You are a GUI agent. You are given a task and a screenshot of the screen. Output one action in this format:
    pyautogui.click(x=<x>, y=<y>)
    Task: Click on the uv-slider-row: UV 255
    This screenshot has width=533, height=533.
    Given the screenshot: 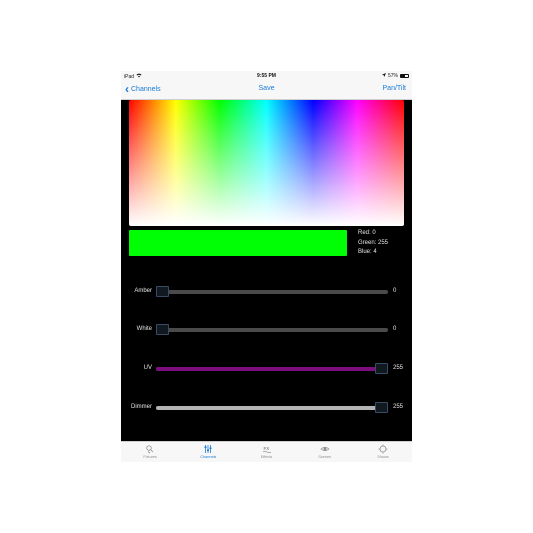 What is the action you would take?
    pyautogui.click(x=266, y=369)
    